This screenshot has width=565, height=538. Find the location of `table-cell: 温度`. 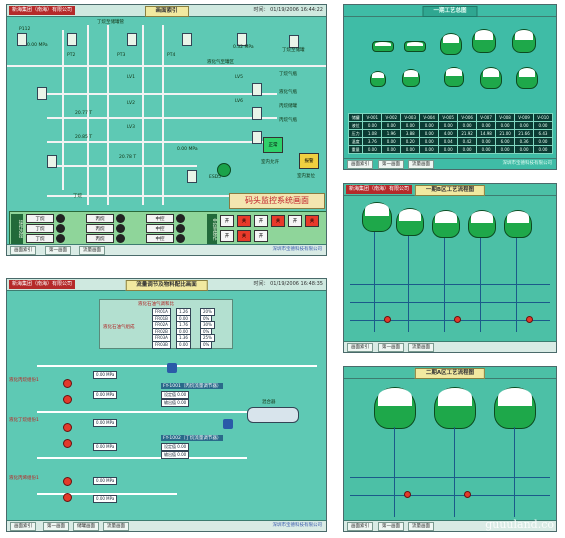

table-cell: 温度 is located at coordinates (355, 141).